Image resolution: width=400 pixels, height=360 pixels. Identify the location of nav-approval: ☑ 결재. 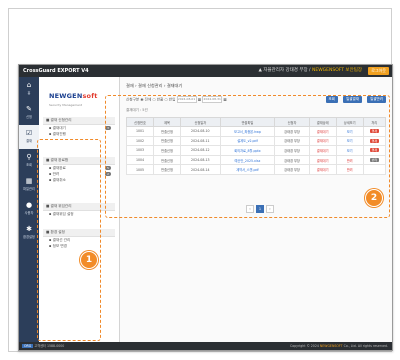
(29, 137).